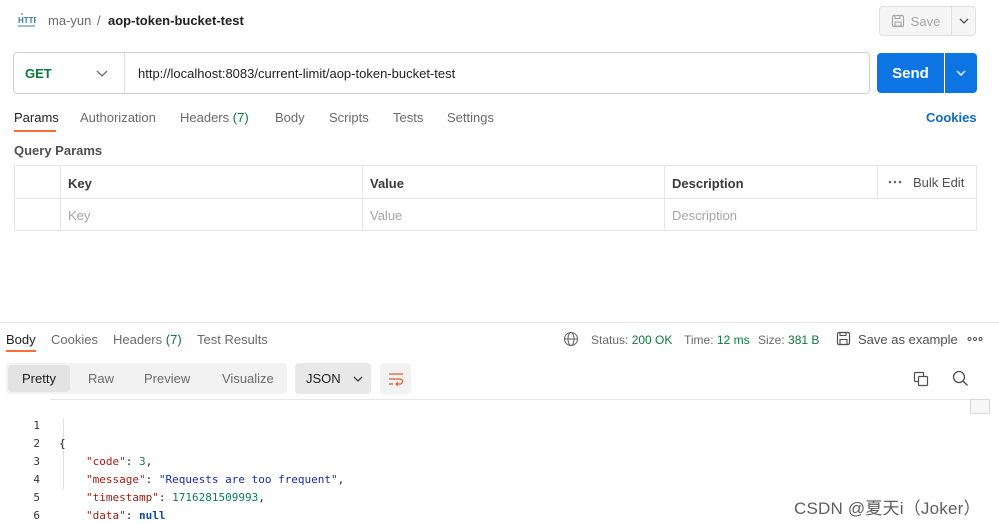 This screenshot has width=999, height=524. I want to click on method-select: GET, so click(38, 73).